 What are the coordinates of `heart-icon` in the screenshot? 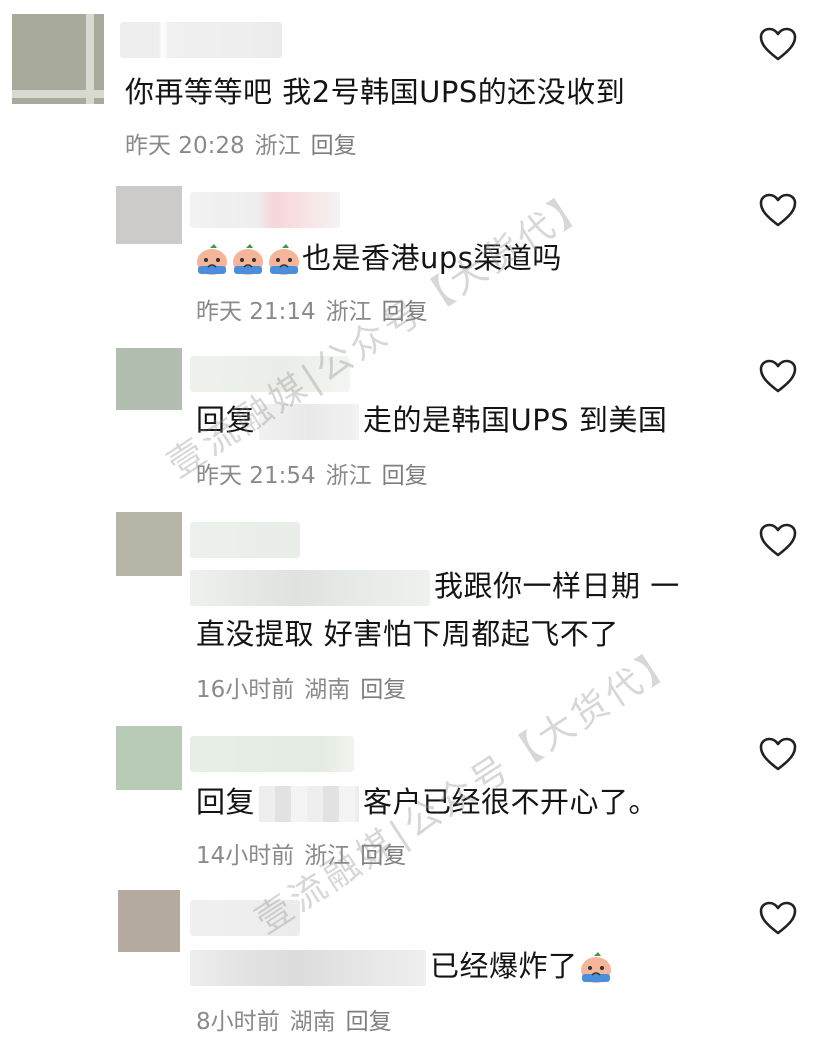 It's located at (778, 918).